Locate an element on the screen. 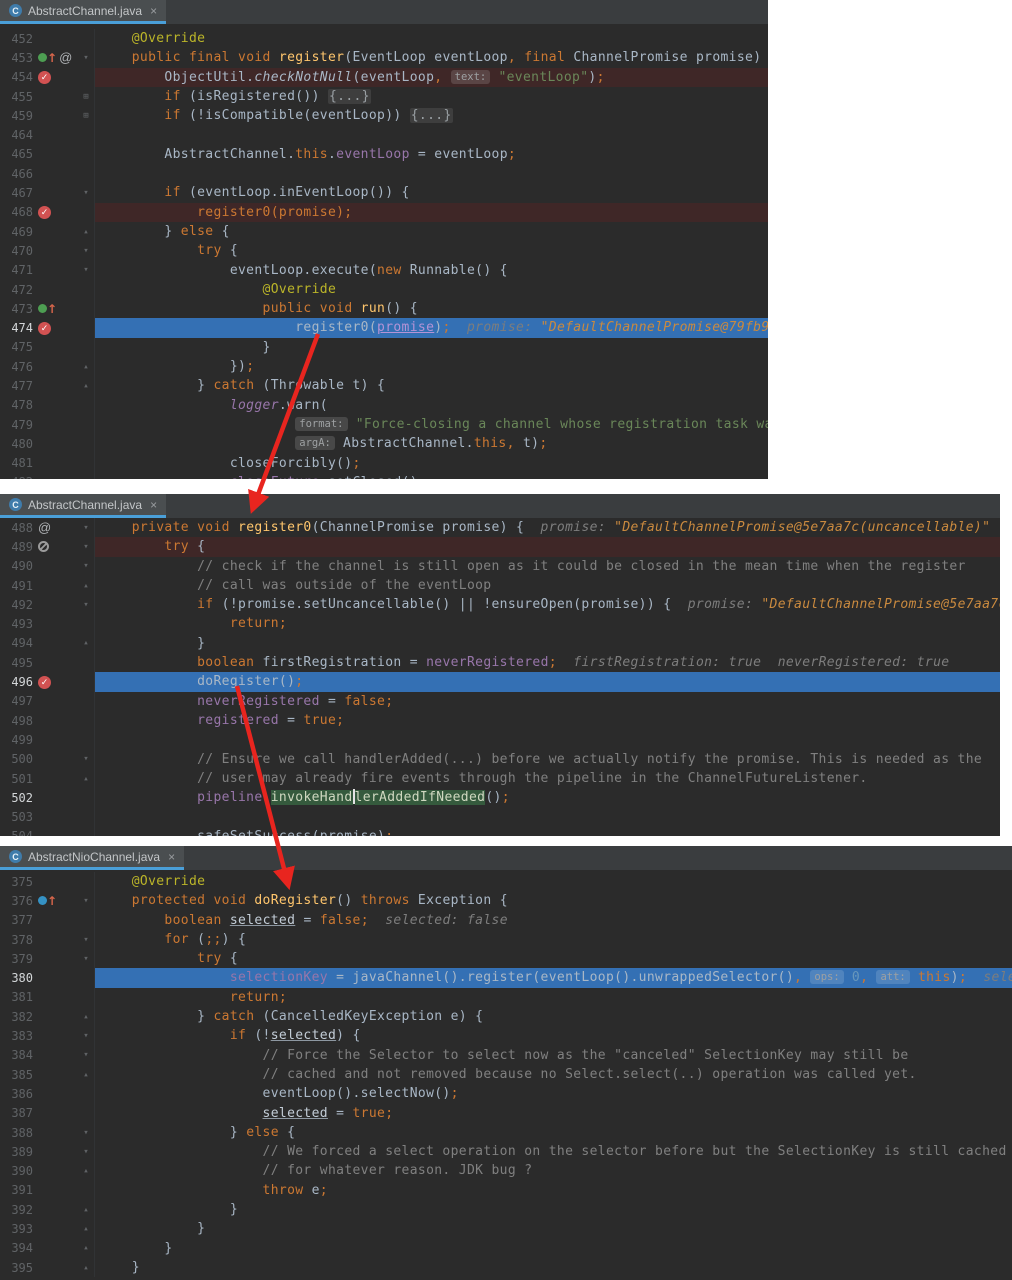 This screenshot has height=1280, width=1012. line-number: 479 is located at coordinates (16, 425).